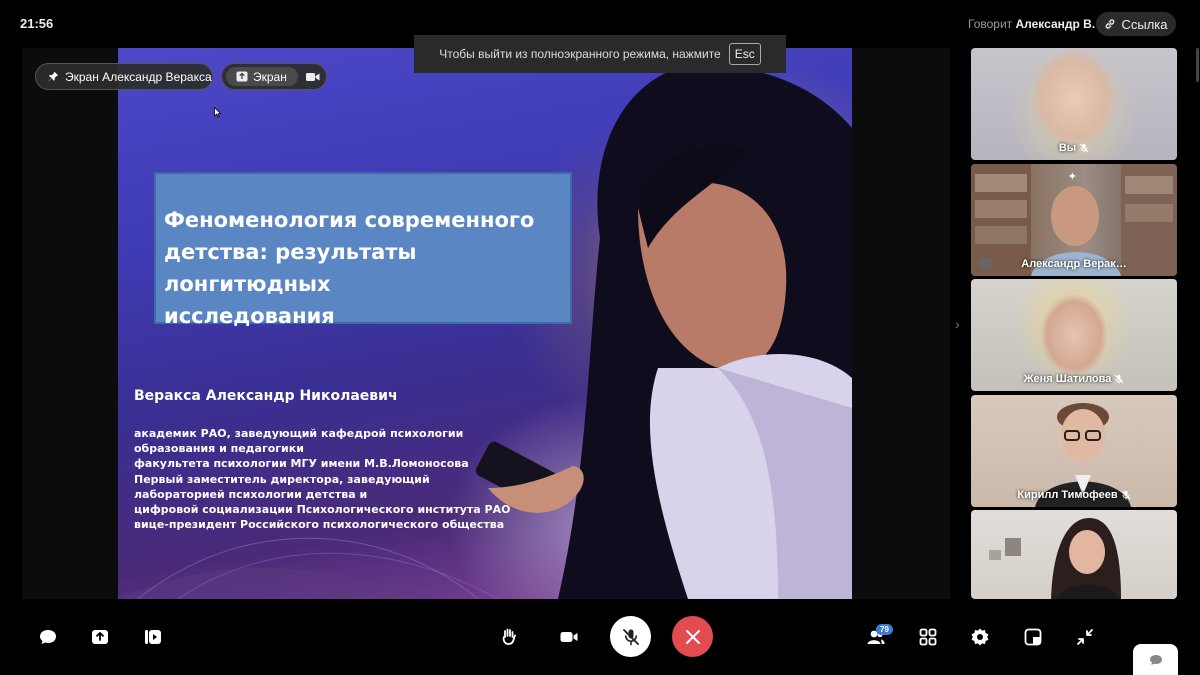  Describe the element at coordinates (242, 76) in the screenshot. I see `screen-share-mini-icon` at that location.